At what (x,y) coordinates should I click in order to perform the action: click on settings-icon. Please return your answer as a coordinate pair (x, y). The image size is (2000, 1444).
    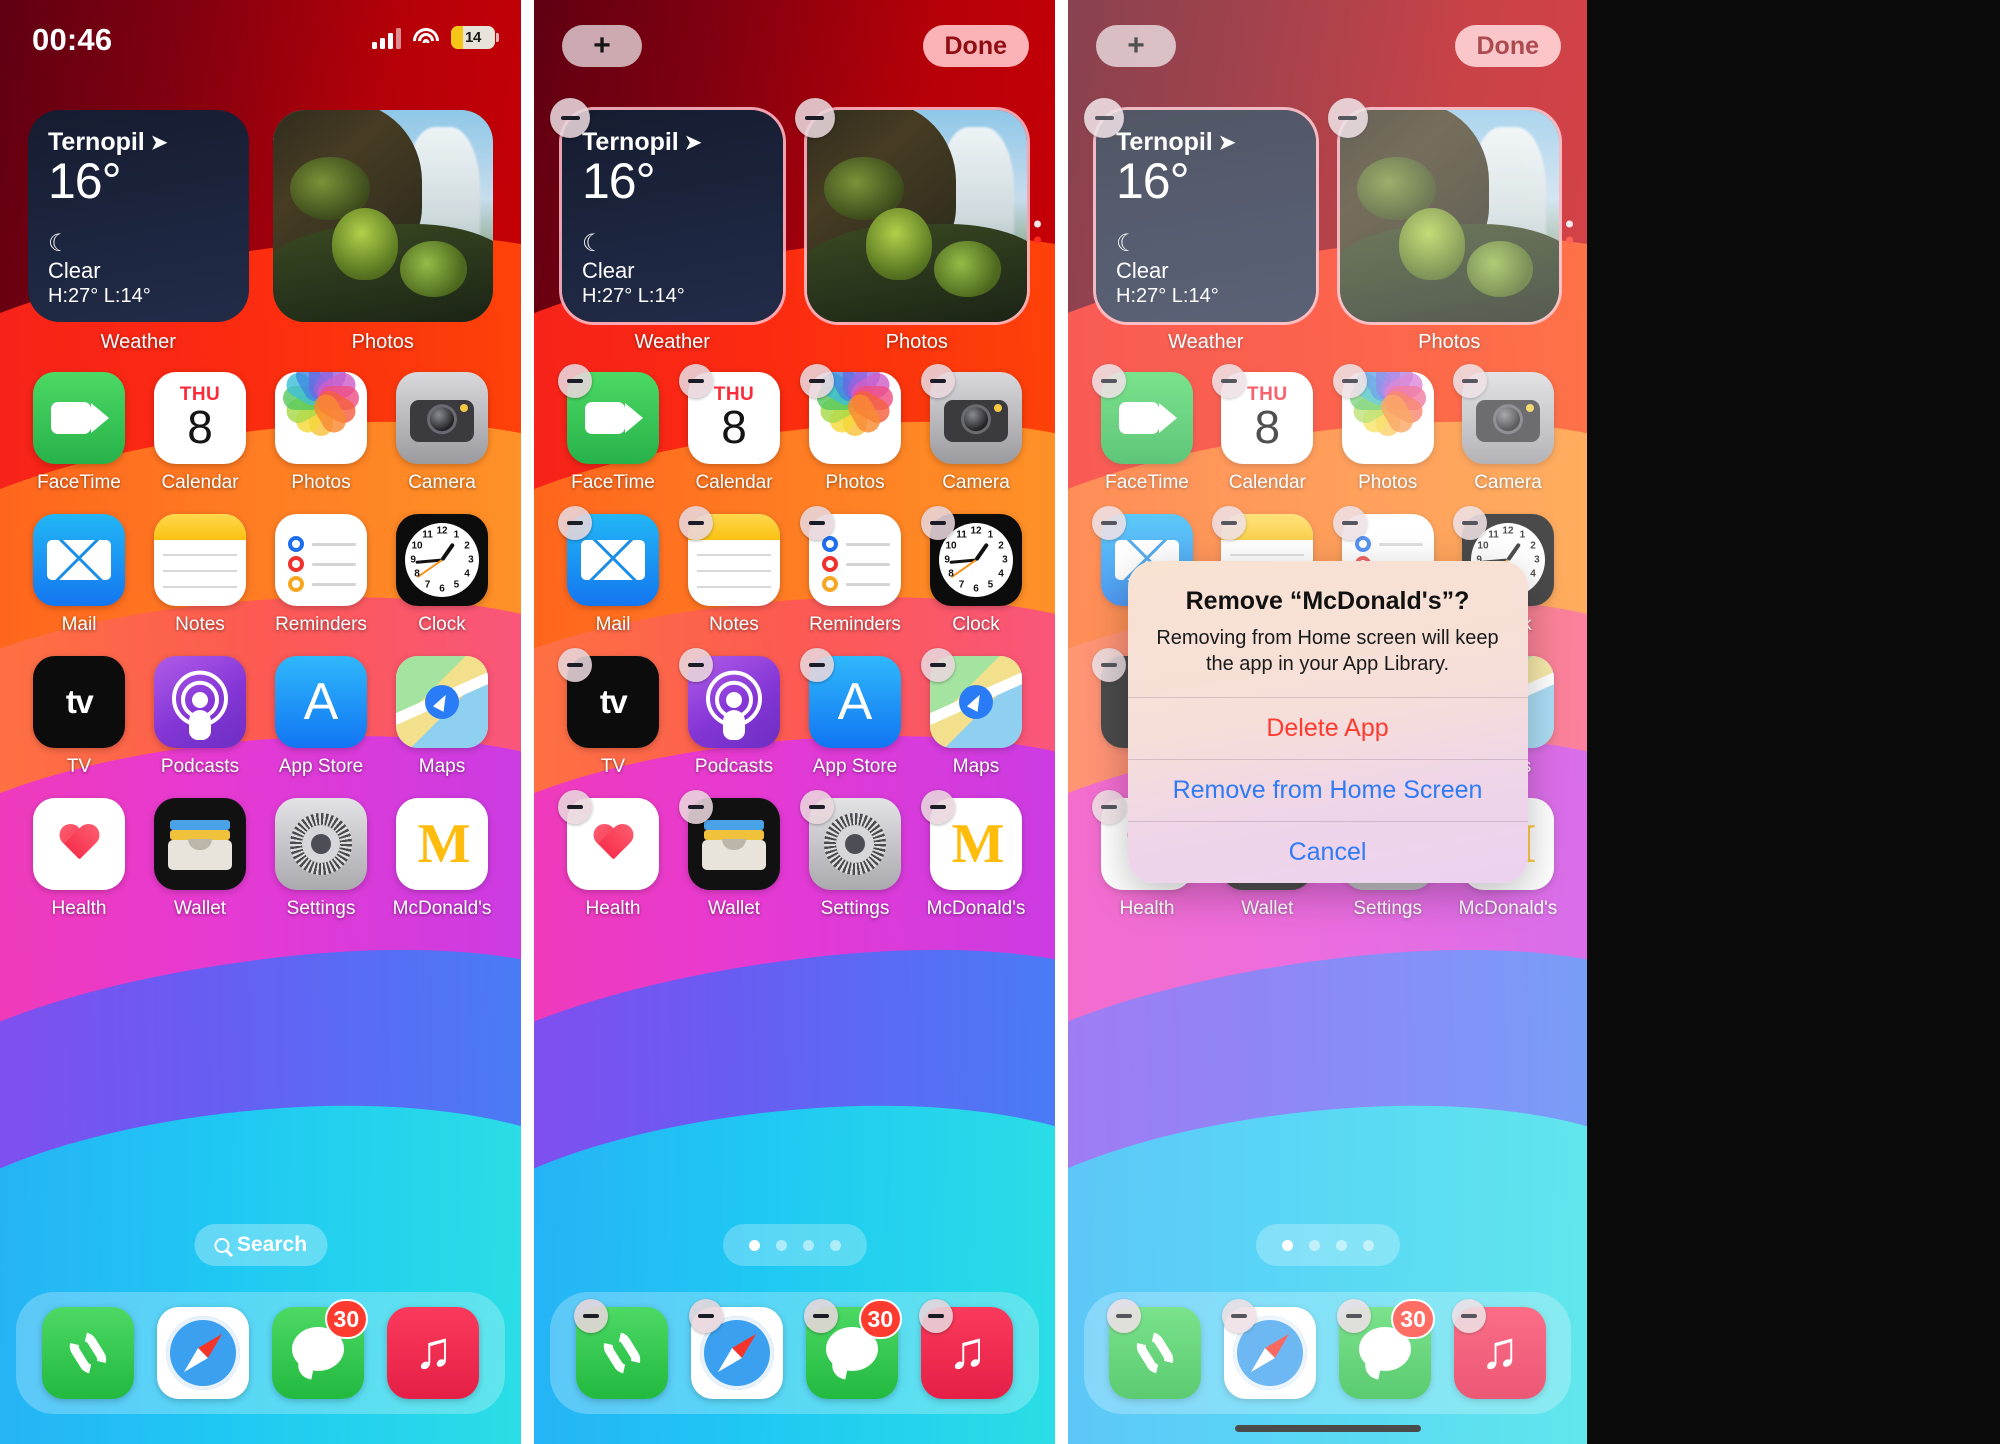
    Looking at the image, I should click on (321, 844).